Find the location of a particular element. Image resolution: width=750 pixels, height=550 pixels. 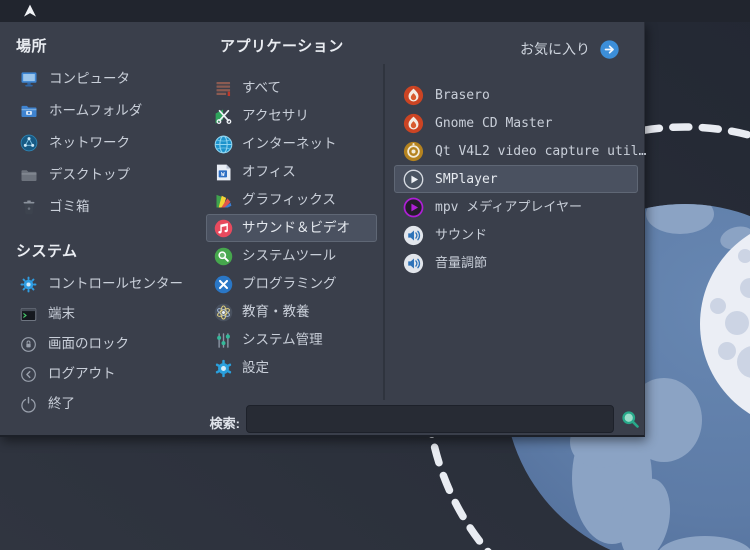

app-category-item: 設定 is located at coordinates (291, 368).